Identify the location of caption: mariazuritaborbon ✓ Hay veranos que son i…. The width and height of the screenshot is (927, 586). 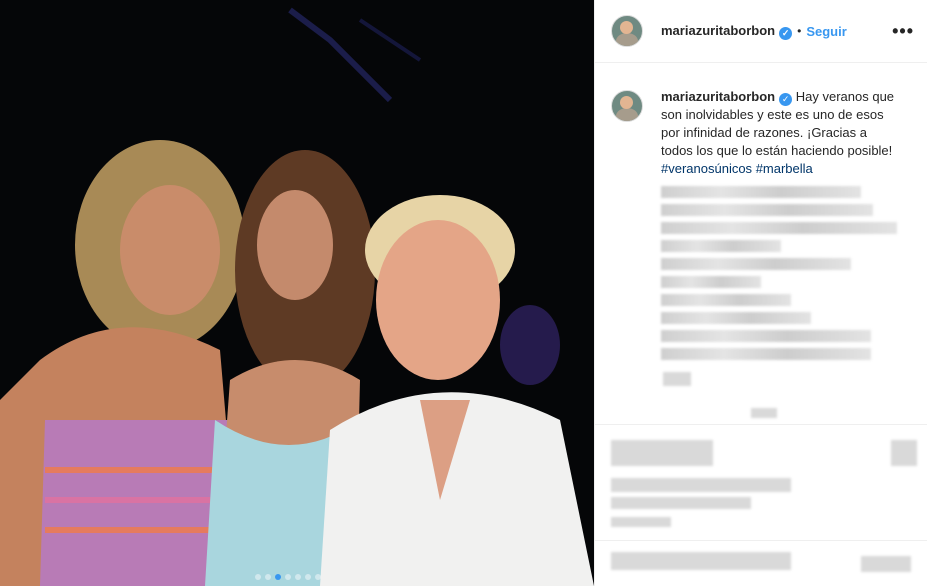
(762, 133).